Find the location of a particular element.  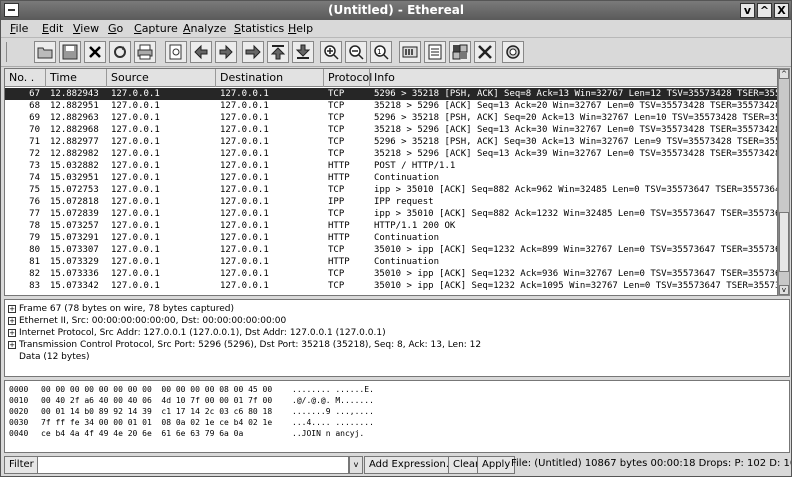

coloring-rules-icon is located at coordinates (460, 52).